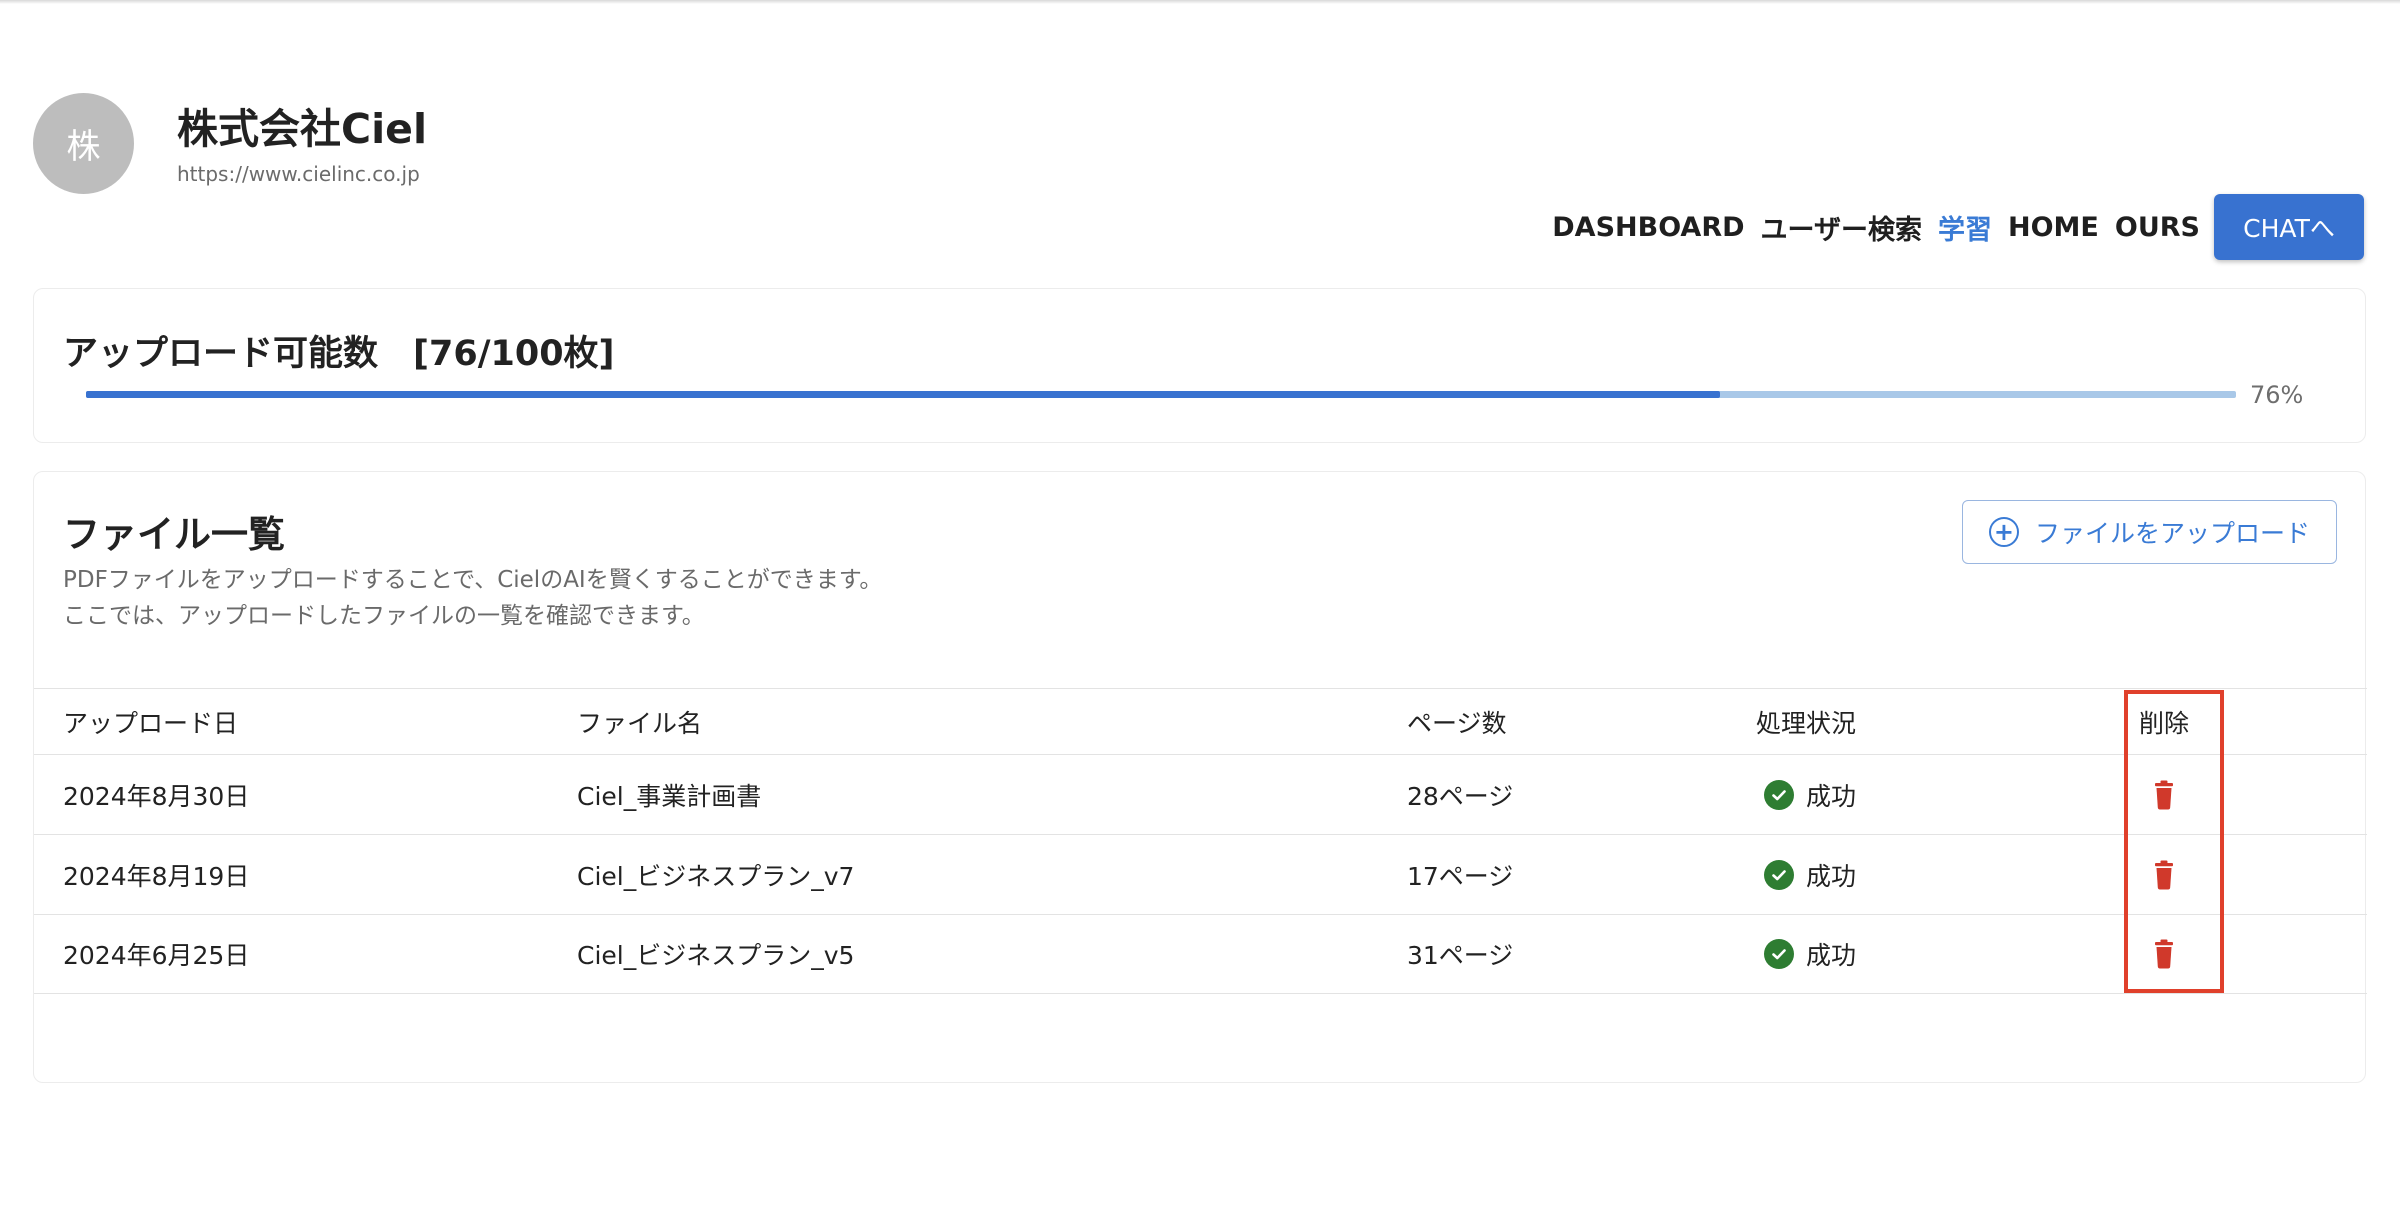 This screenshot has width=2400, height=1216. What do you see at coordinates (2053, 227) in the screenshot?
I see `nav-home: HOME` at bounding box center [2053, 227].